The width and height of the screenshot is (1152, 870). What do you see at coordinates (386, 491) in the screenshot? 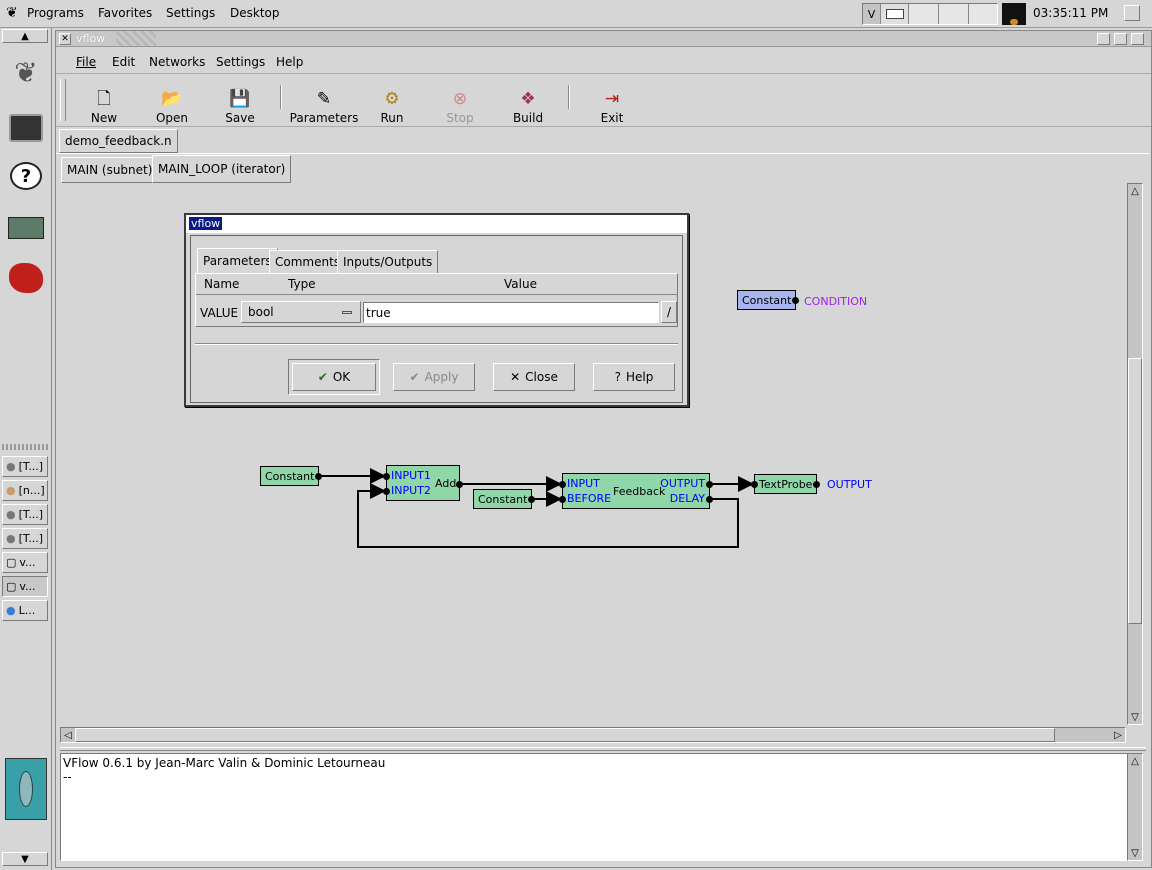
I see `input2-port` at bounding box center [386, 491].